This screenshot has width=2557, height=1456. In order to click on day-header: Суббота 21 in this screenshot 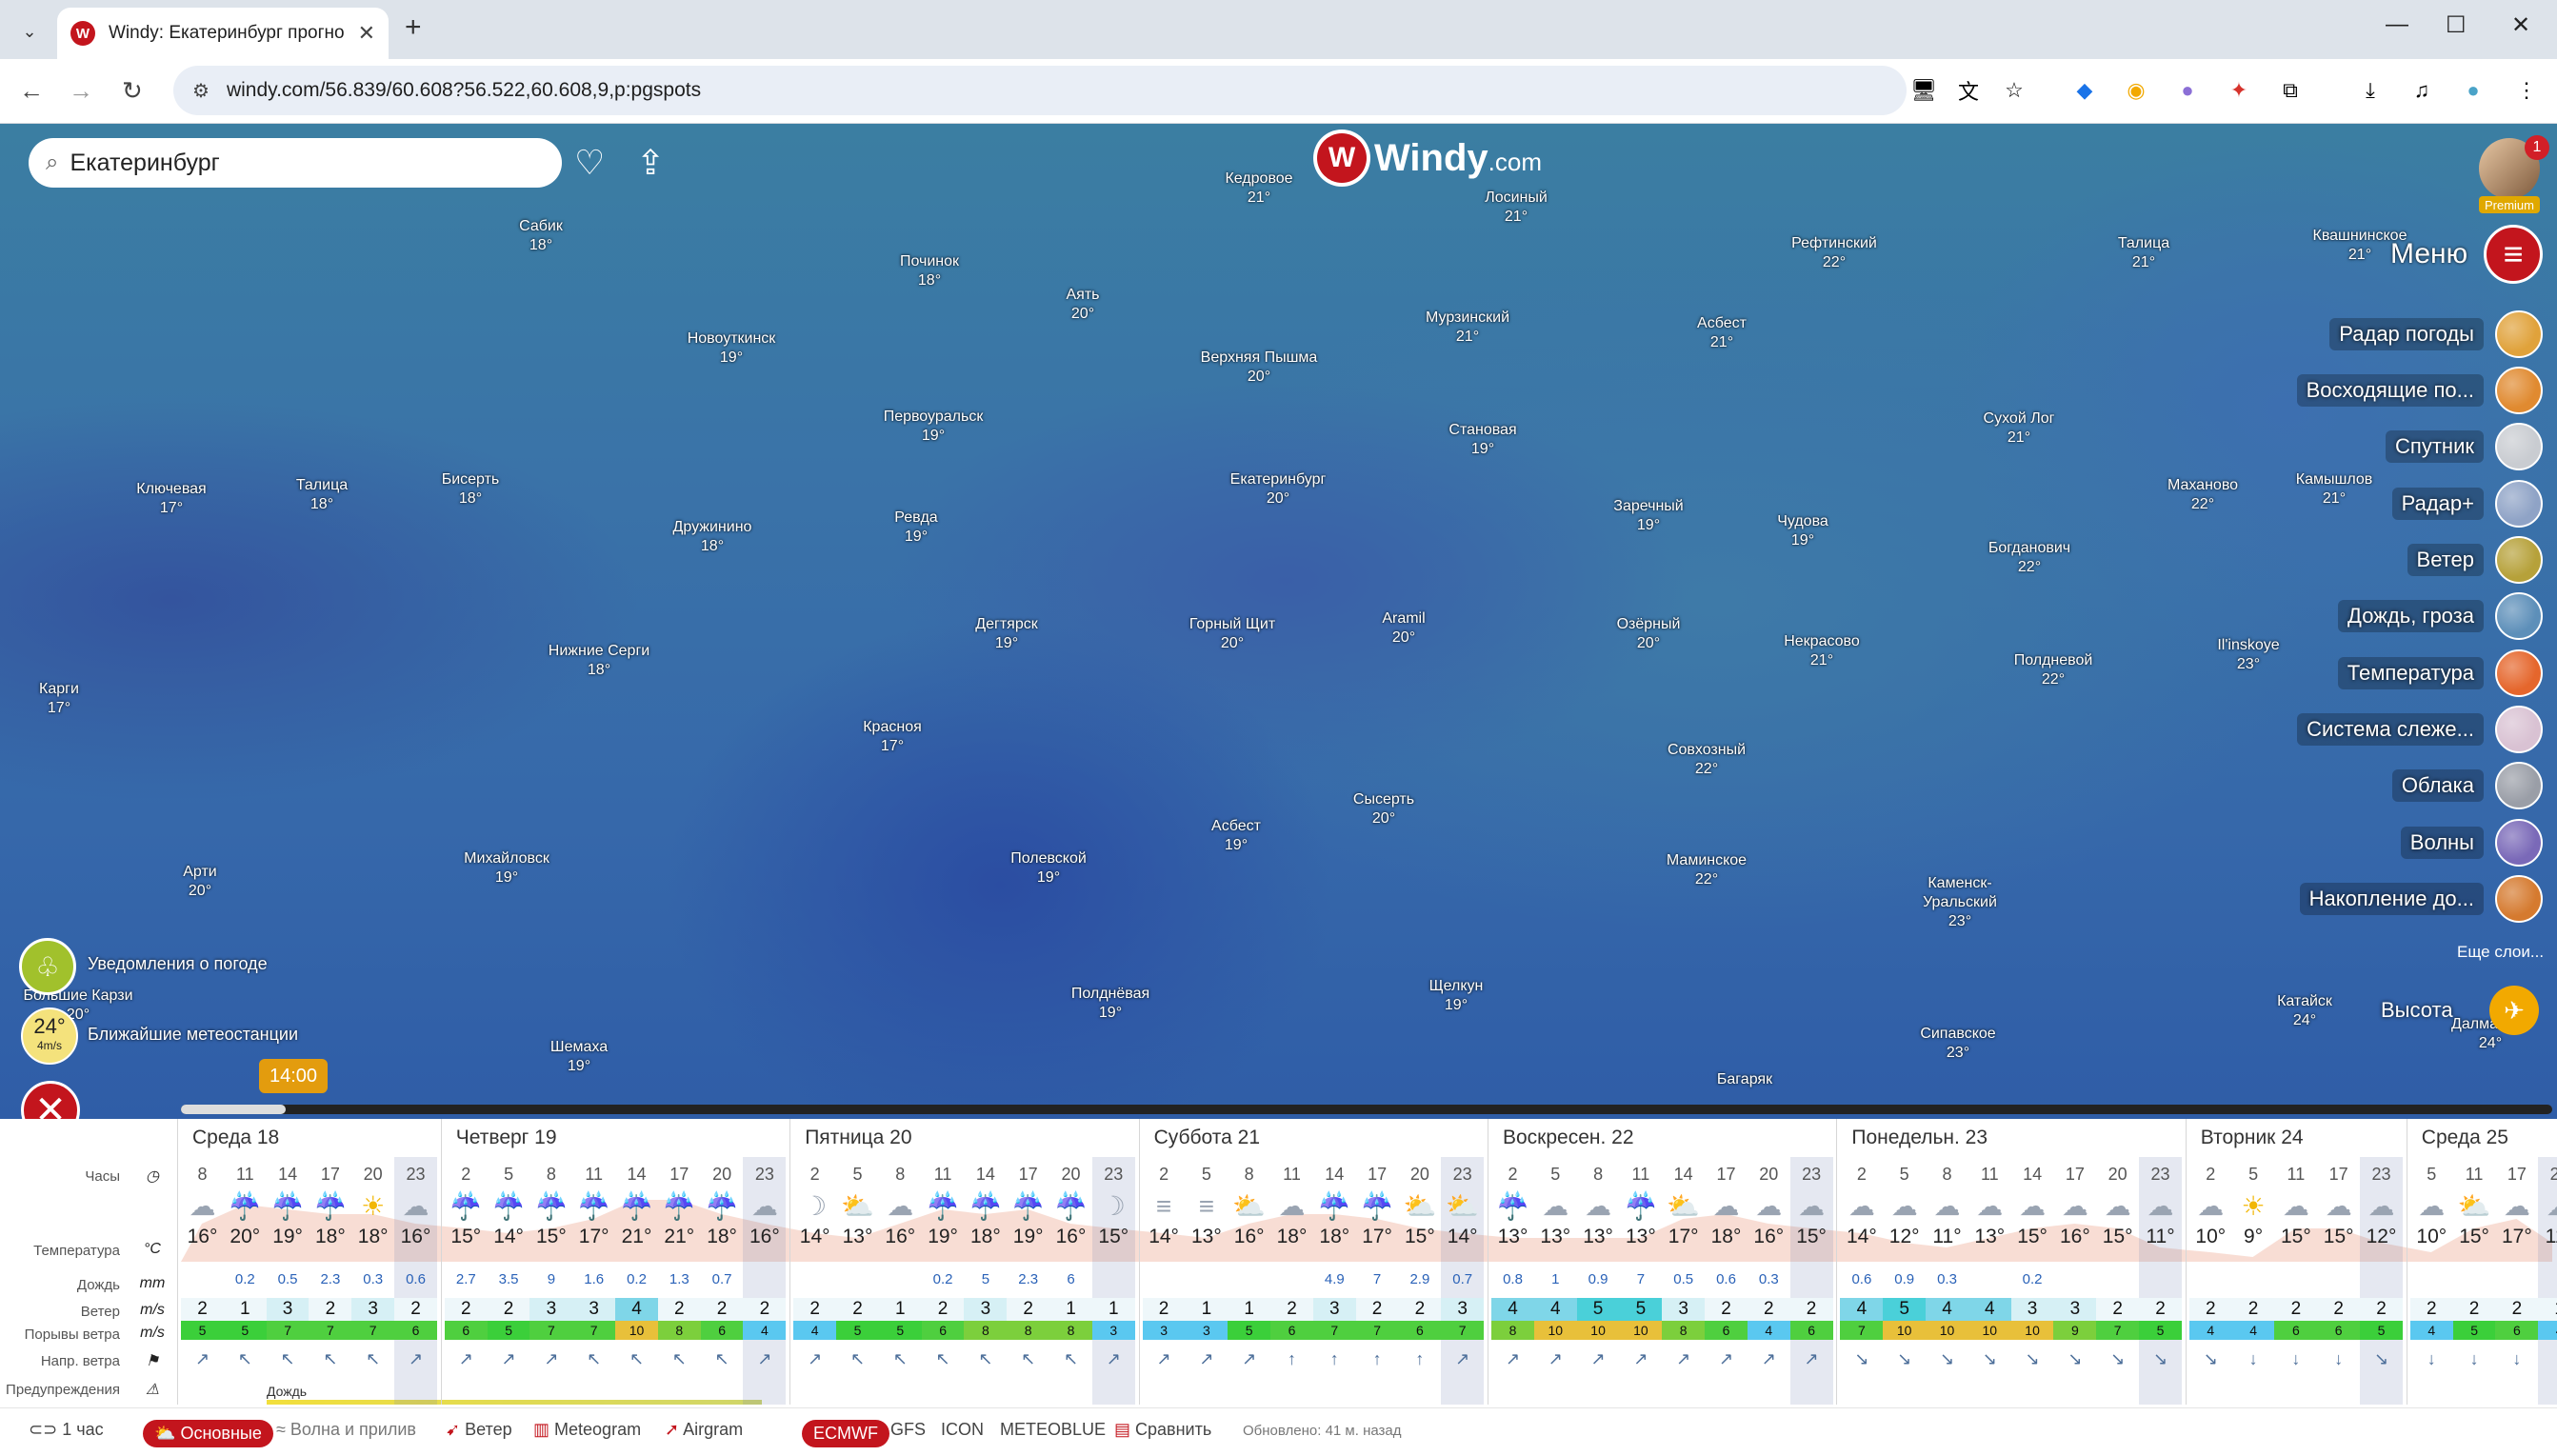, I will do `click(1207, 1138)`.